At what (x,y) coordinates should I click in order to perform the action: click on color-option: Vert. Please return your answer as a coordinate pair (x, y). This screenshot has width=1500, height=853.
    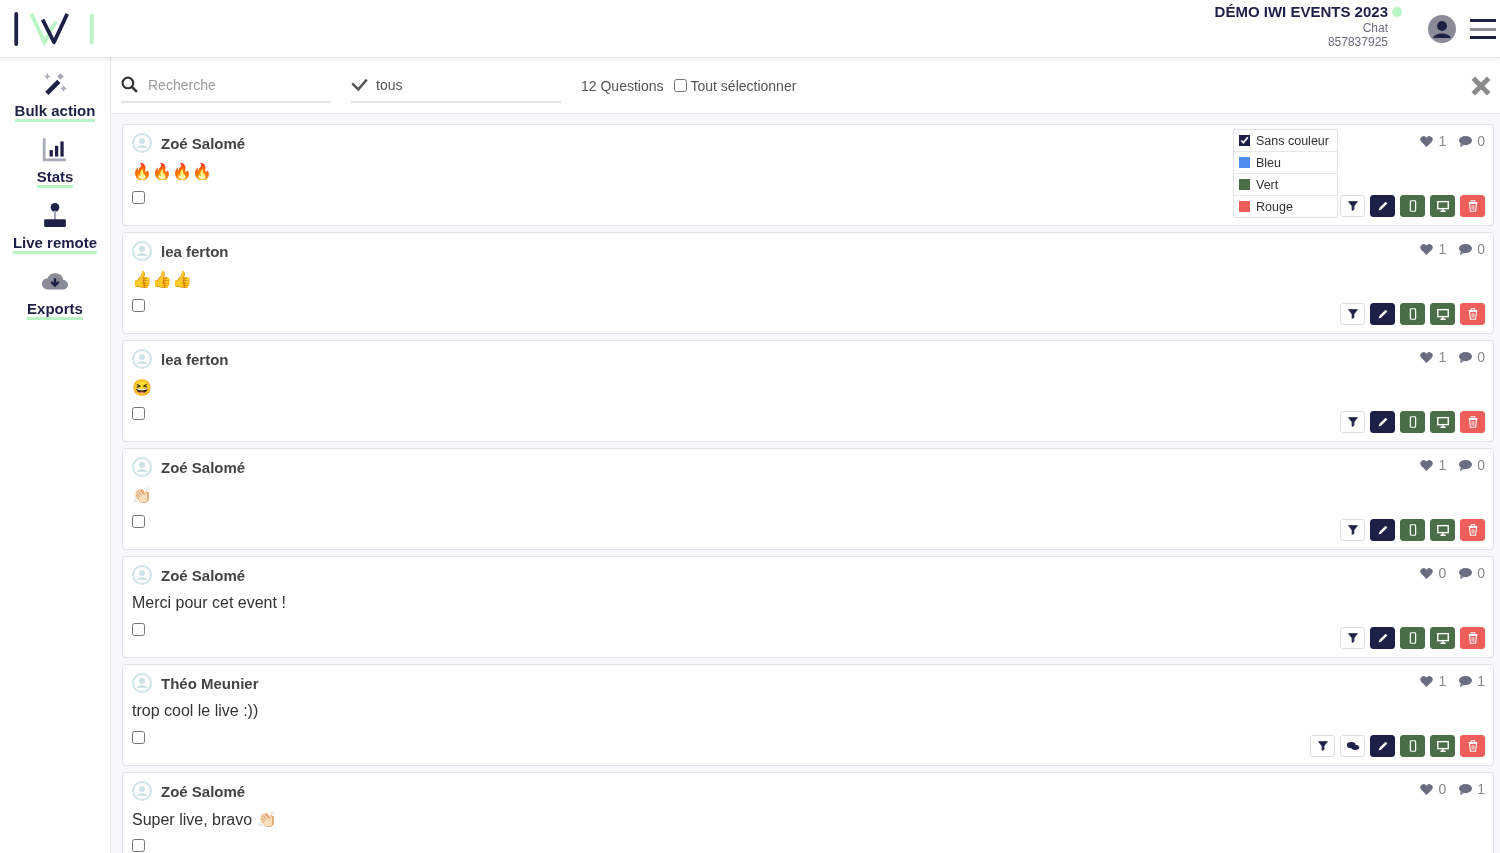
    Looking at the image, I should click on (1285, 185).